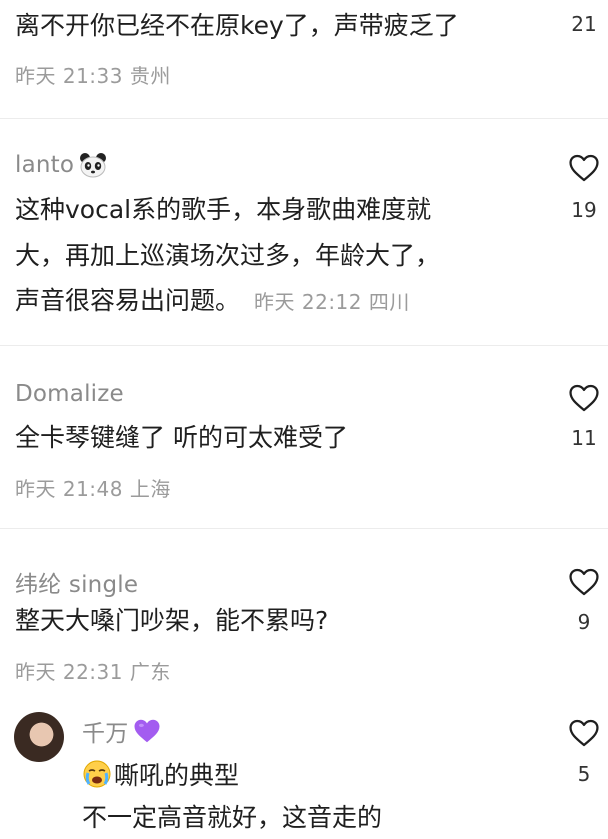 The width and height of the screenshot is (608, 839). Describe the element at coordinates (223, 209) in the screenshot. I see `comment-text: 这种vocal系的歌手，本身歌曲难度就` at that location.